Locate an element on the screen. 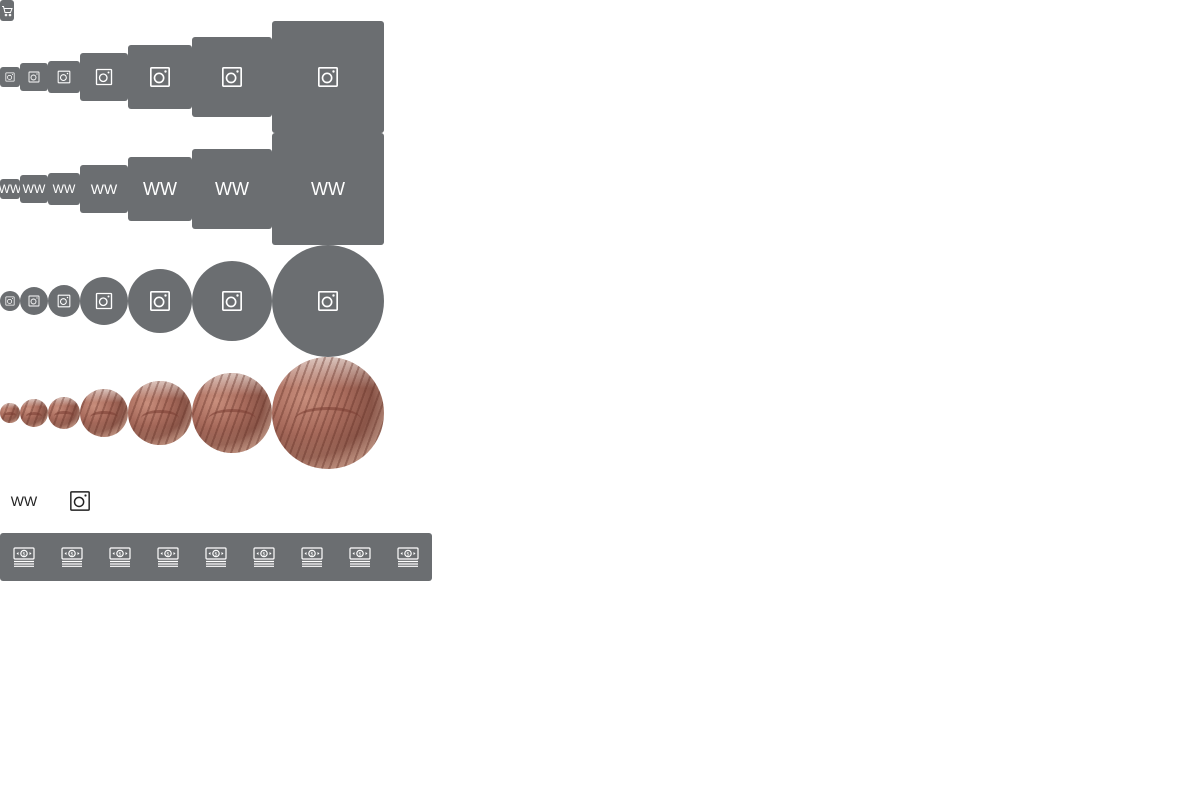 The image size is (1200, 800). plain-initials-text: WW is located at coordinates (24, 501).